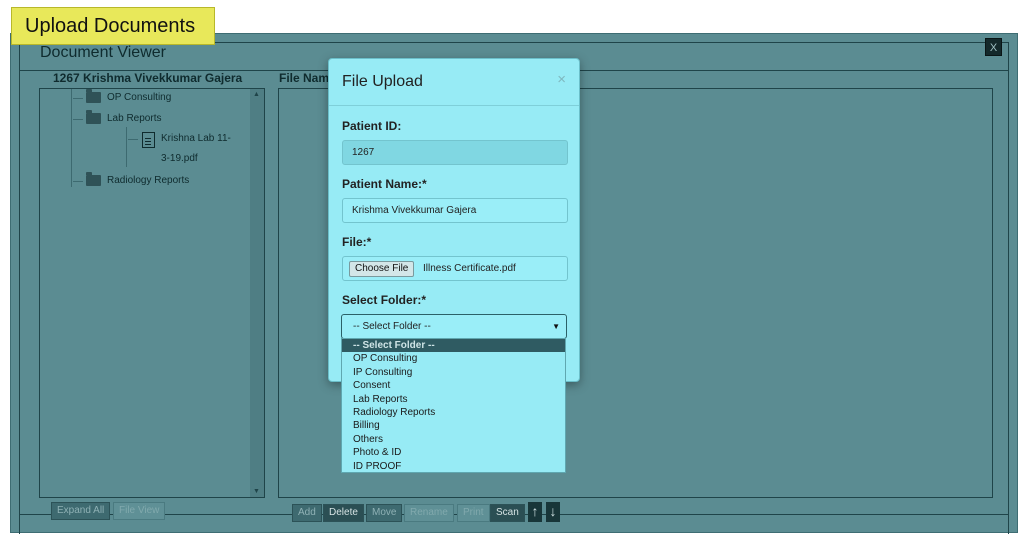 The width and height of the screenshot is (1029, 543). I want to click on option-photo-id: Photo & ID, so click(453, 452).